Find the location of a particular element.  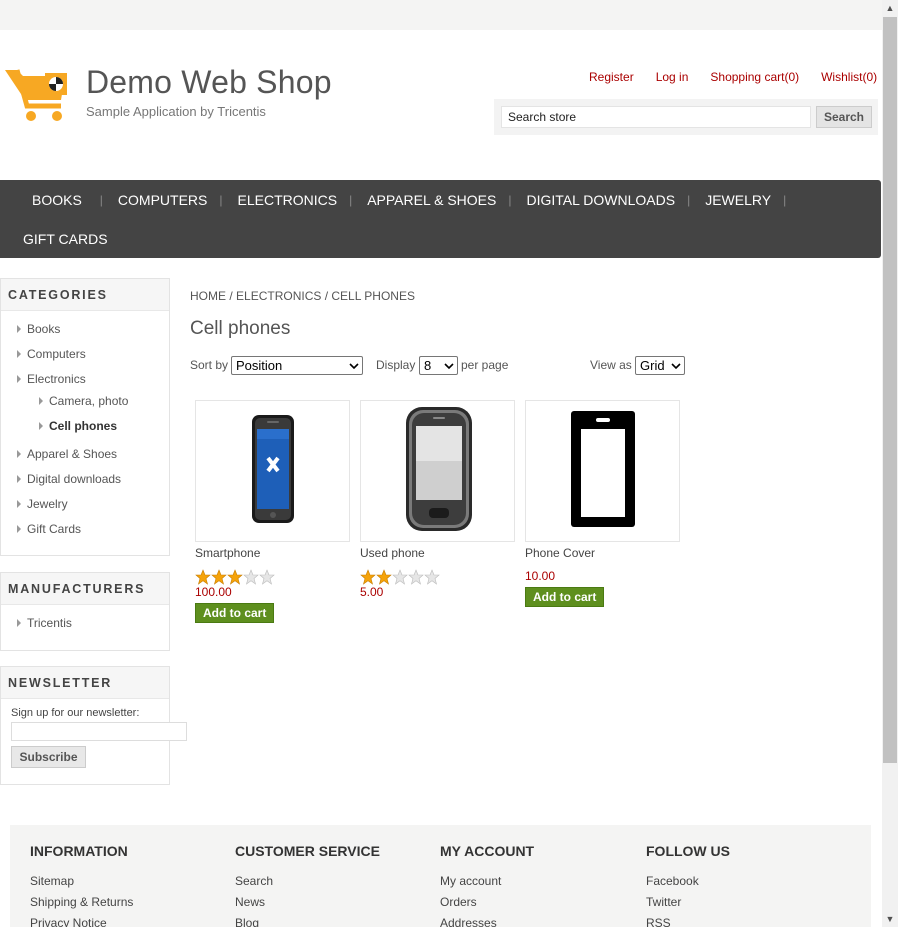

category-jewelry: Jewelry is located at coordinates (42, 504).